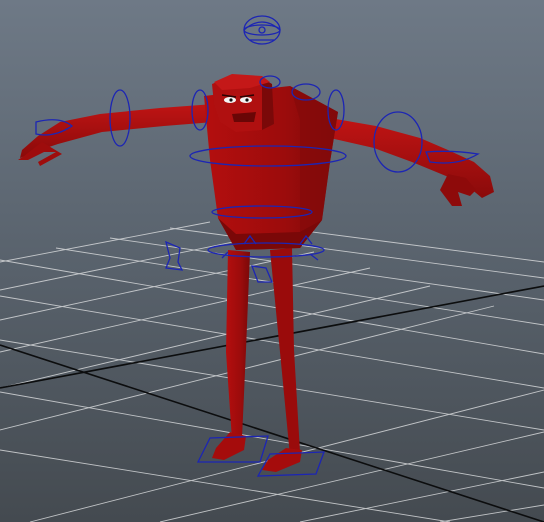  Describe the element at coordinates (268, 104) in the screenshot. I see `head-side` at that location.